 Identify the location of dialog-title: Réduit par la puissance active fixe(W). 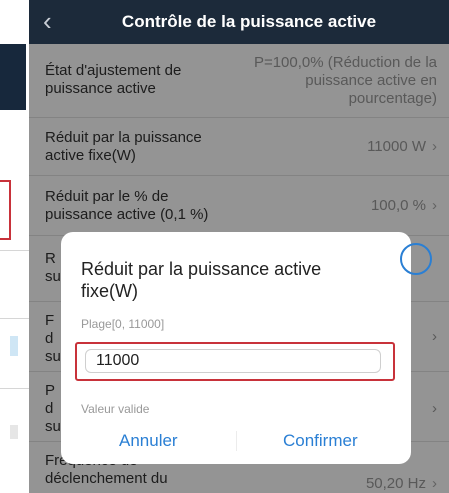
(201, 280).